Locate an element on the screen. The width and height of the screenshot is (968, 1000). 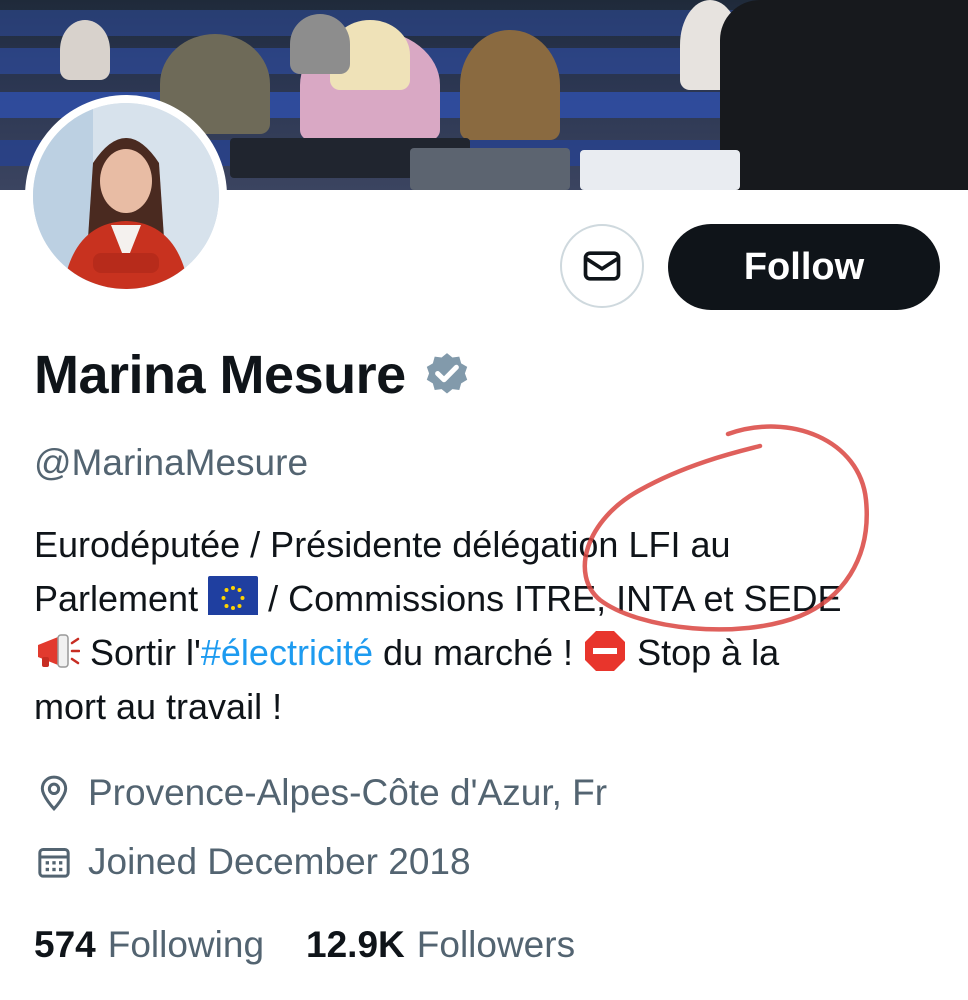
bio-text: du marché ! is located at coordinates (478, 652).